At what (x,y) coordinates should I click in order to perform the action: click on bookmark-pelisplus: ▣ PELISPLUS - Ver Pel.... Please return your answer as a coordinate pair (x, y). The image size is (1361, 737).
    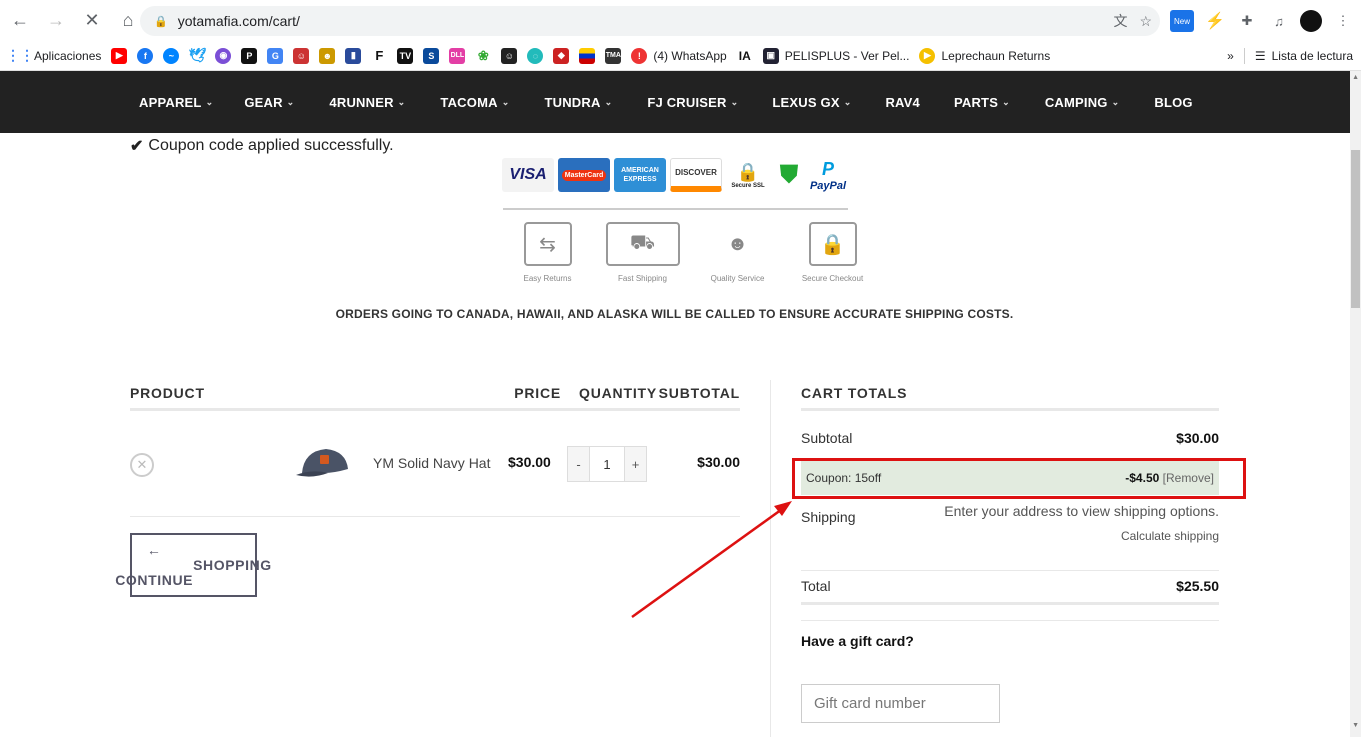
    Looking at the image, I should click on (836, 55).